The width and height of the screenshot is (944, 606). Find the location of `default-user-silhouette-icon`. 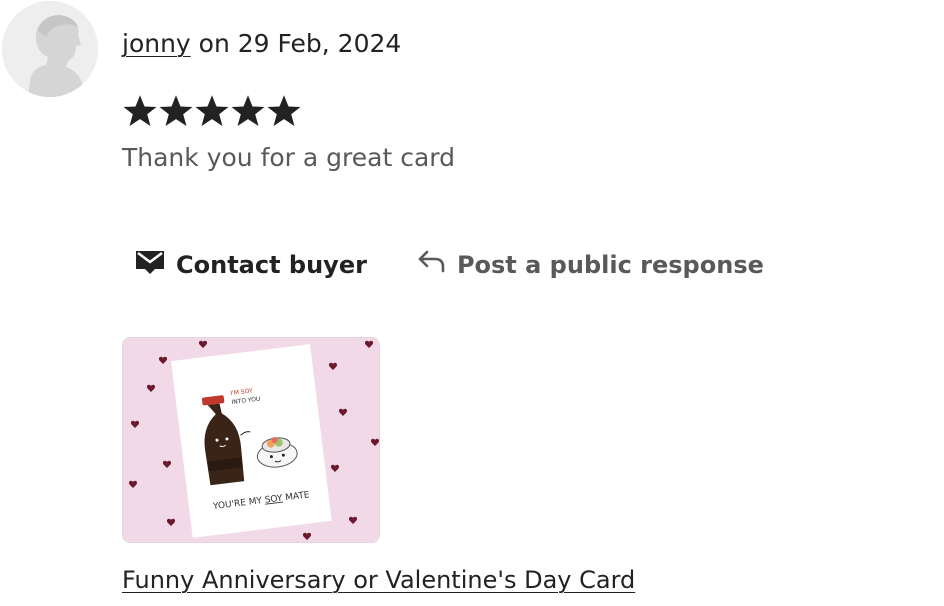

default-user-silhouette-icon is located at coordinates (50, 49).